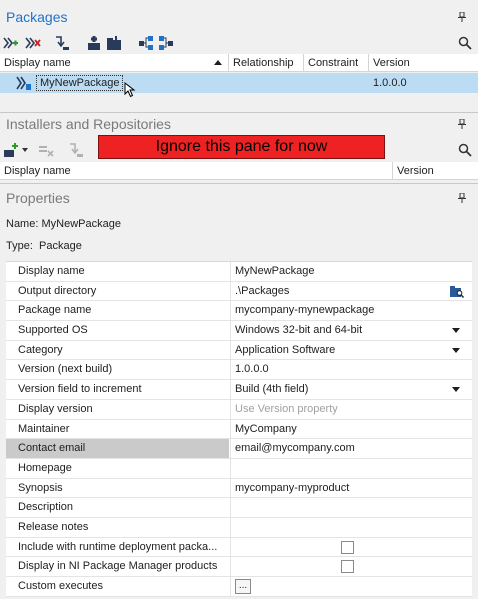 This screenshot has width=478, height=599. What do you see at coordinates (80, 83) in the screenshot?
I see `package-name: MyNewPackage` at bounding box center [80, 83].